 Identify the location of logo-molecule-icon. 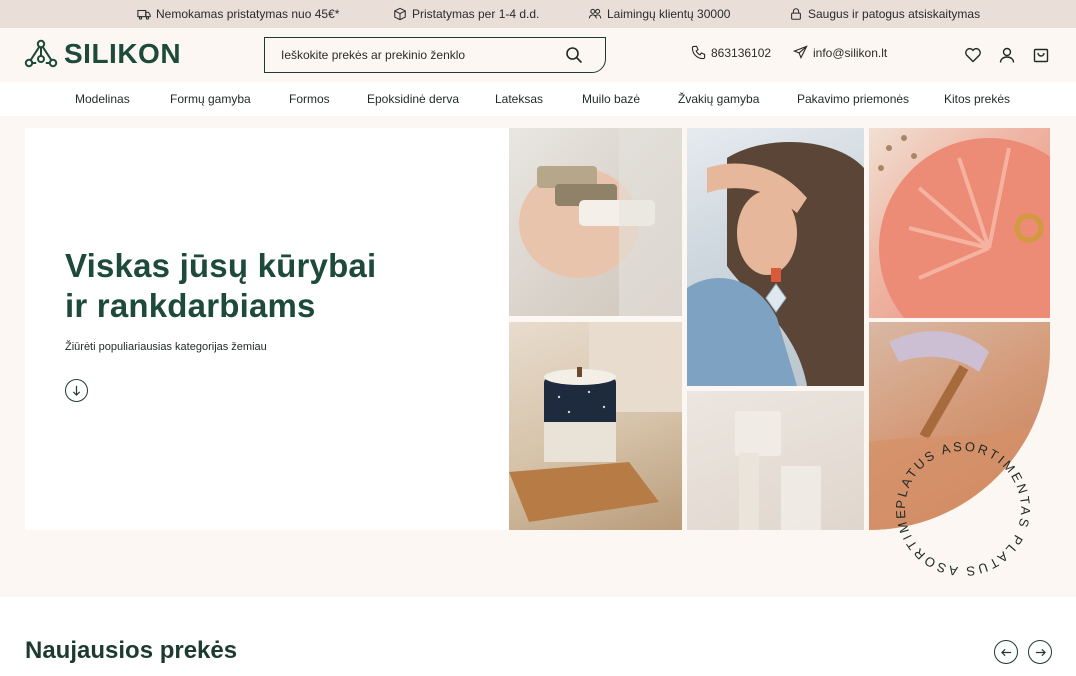
(41, 53).